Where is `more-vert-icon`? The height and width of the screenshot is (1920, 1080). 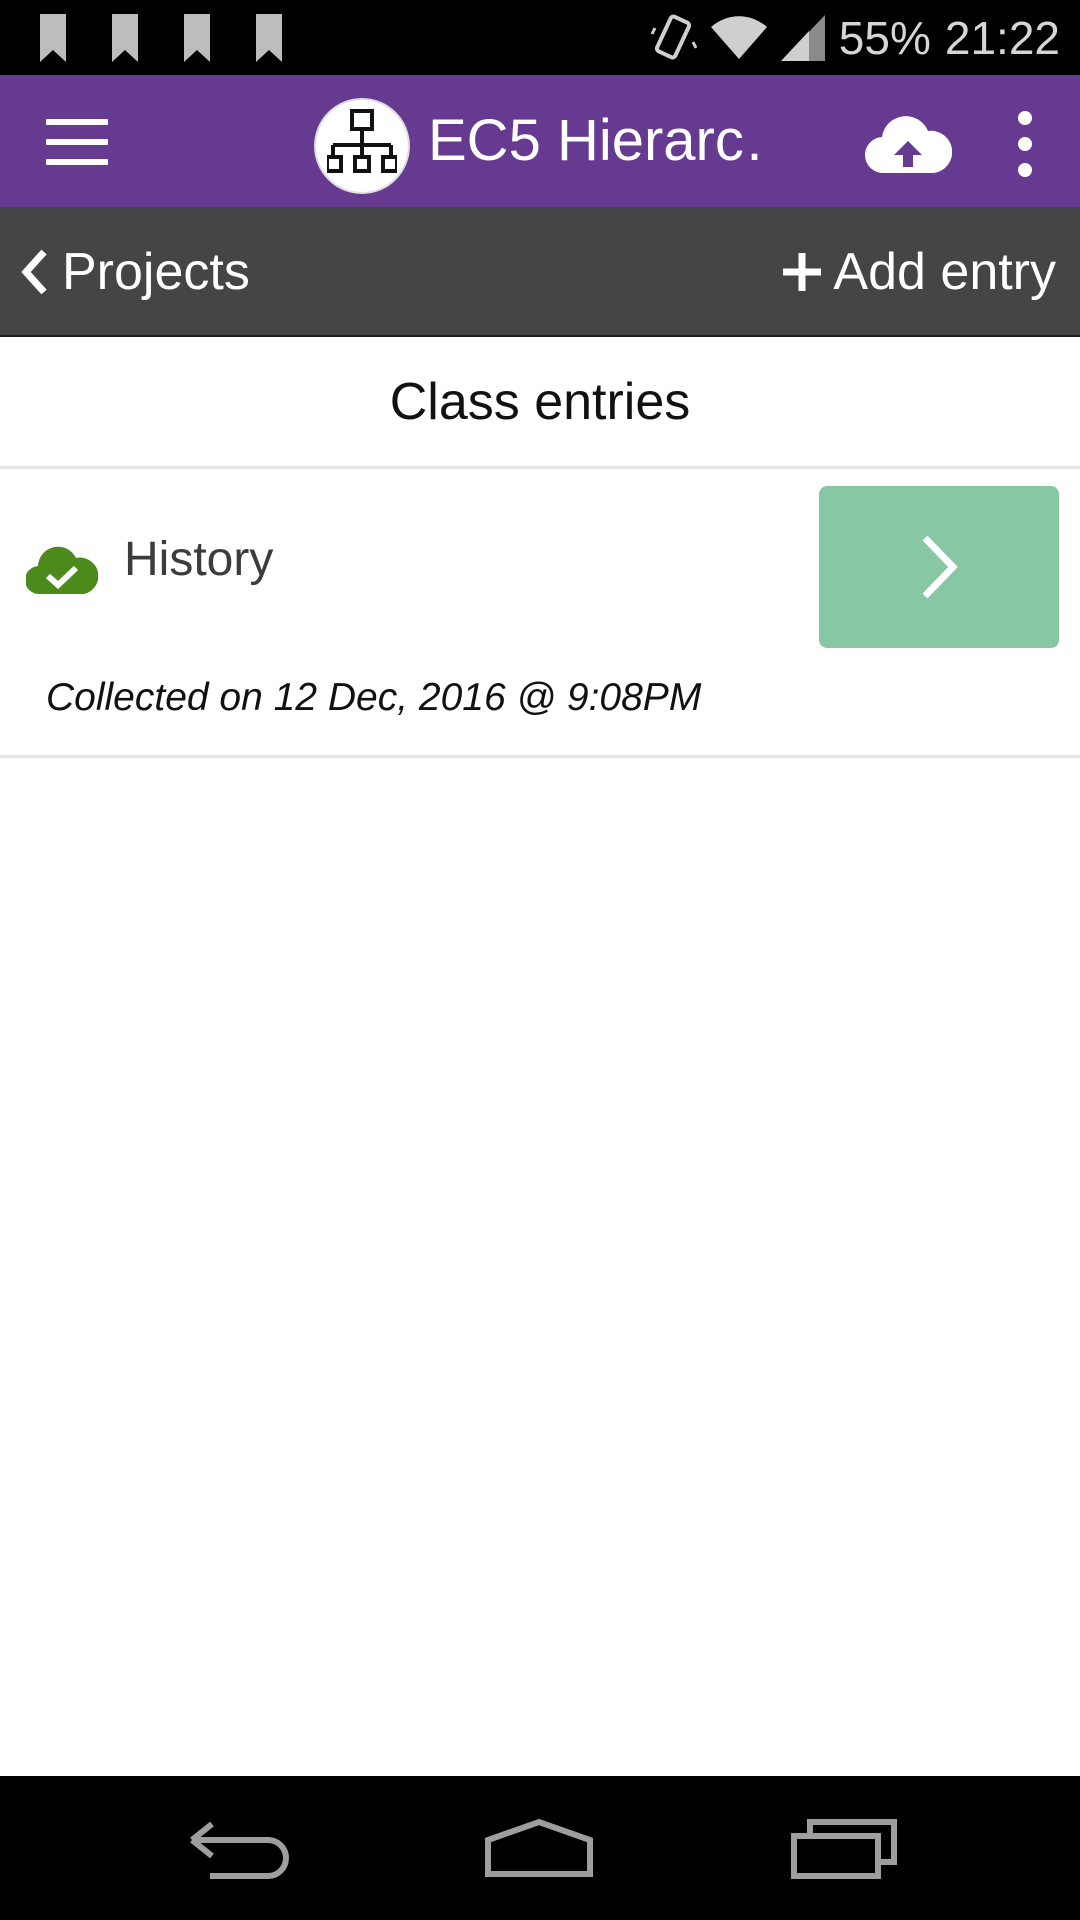
more-vert-icon is located at coordinates (1025, 144).